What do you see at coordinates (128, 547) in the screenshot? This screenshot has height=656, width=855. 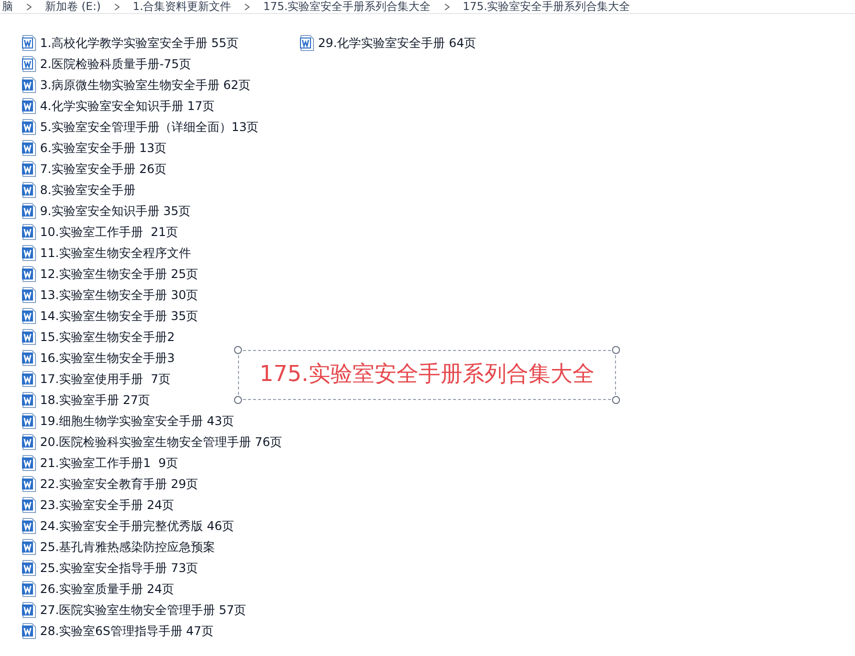 I see `file-name: 25.基孔肯雅热感染防控应急预案` at bounding box center [128, 547].